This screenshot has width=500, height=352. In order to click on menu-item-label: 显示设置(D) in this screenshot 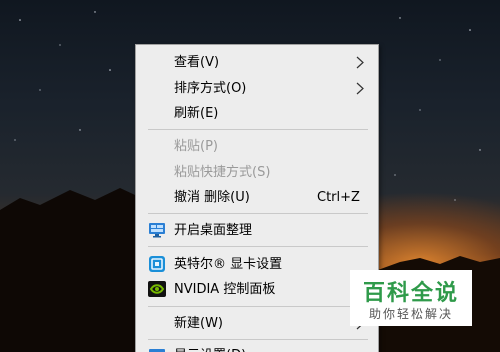, I will do `click(210, 347)`.